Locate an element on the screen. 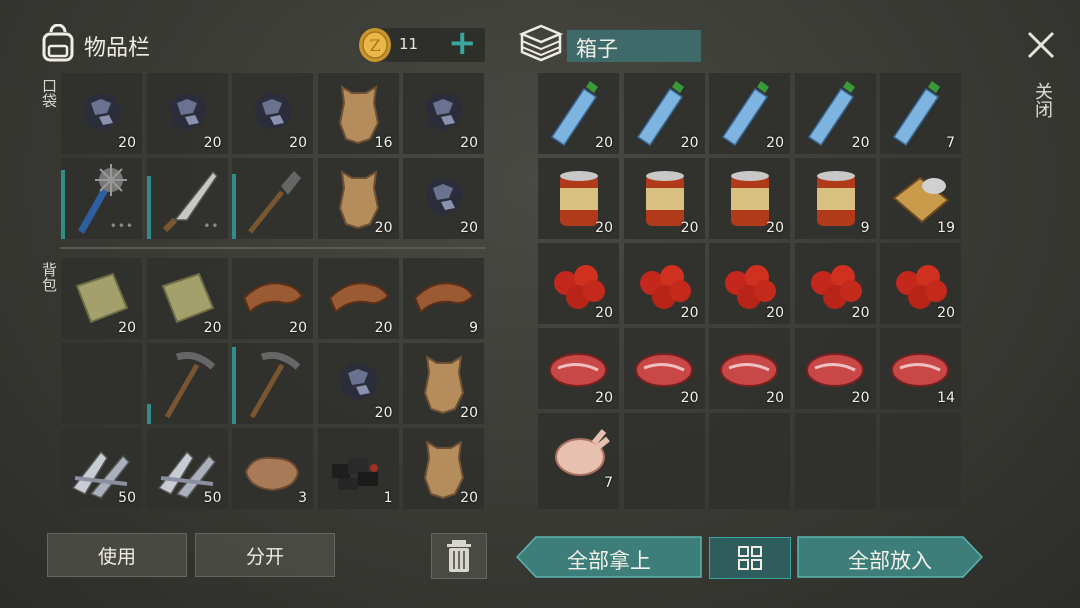  use-button: 使用 is located at coordinates (117, 555).